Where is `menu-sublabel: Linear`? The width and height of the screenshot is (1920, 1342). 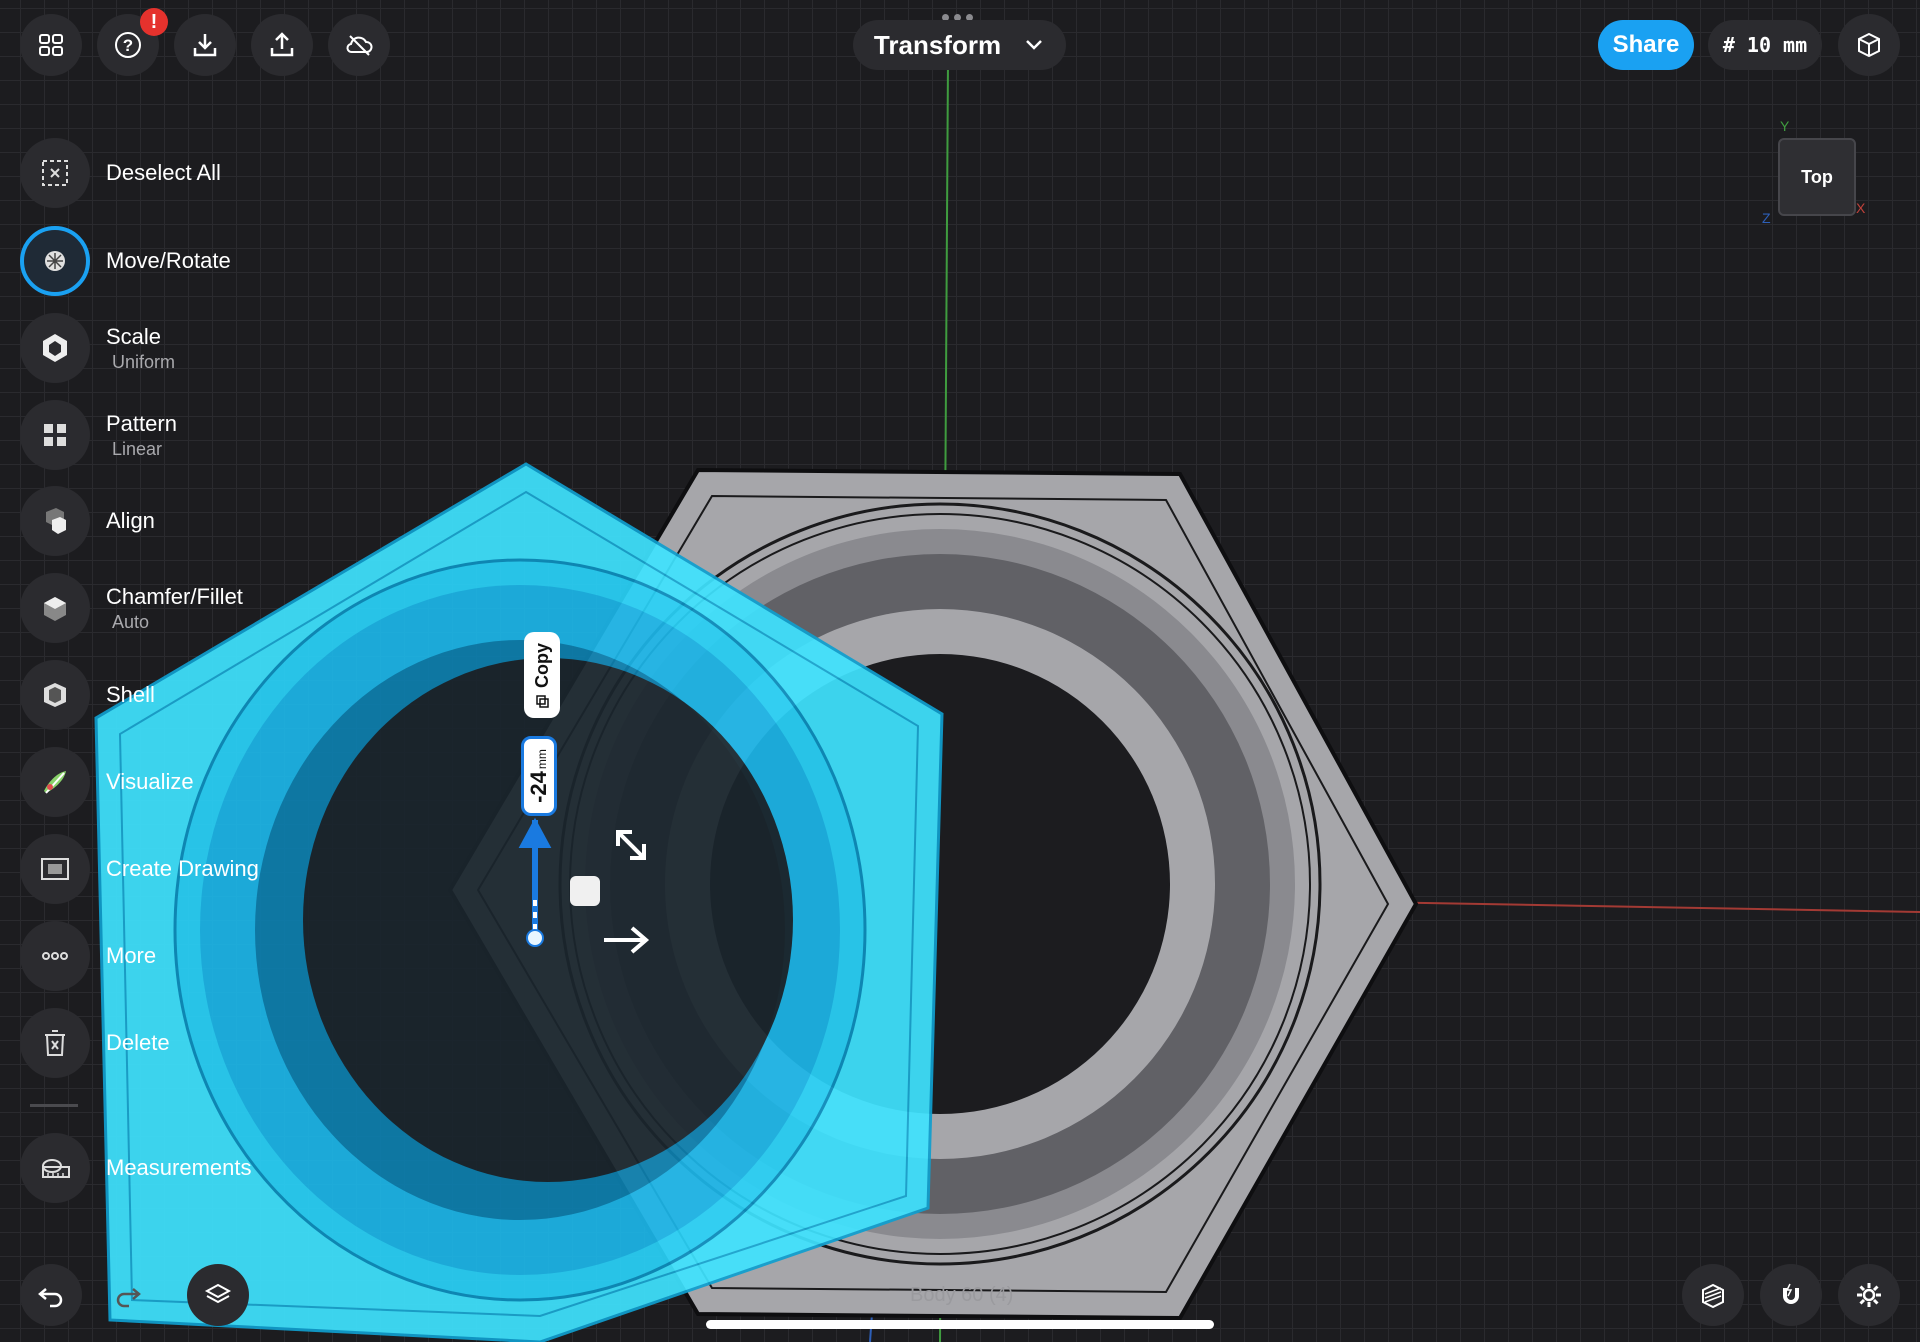 menu-sublabel: Linear is located at coordinates (137, 448).